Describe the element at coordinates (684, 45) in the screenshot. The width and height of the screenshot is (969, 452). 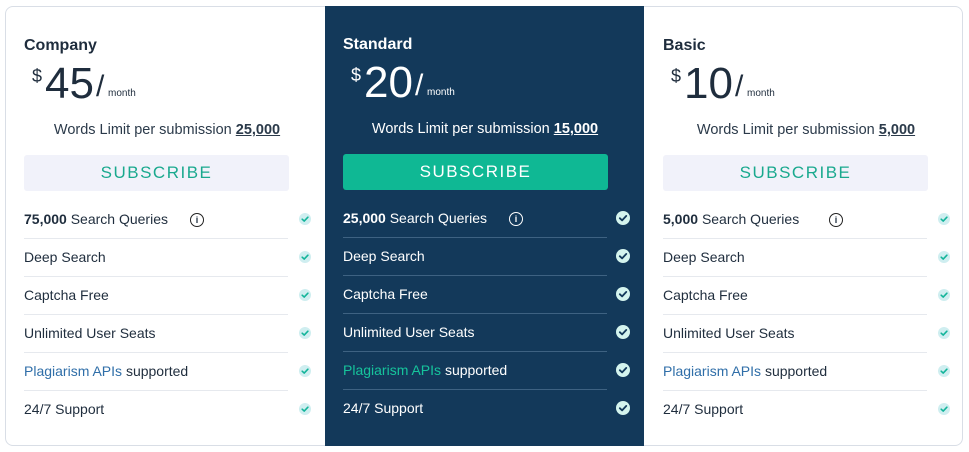
I see `plan-name: Basic` at that location.